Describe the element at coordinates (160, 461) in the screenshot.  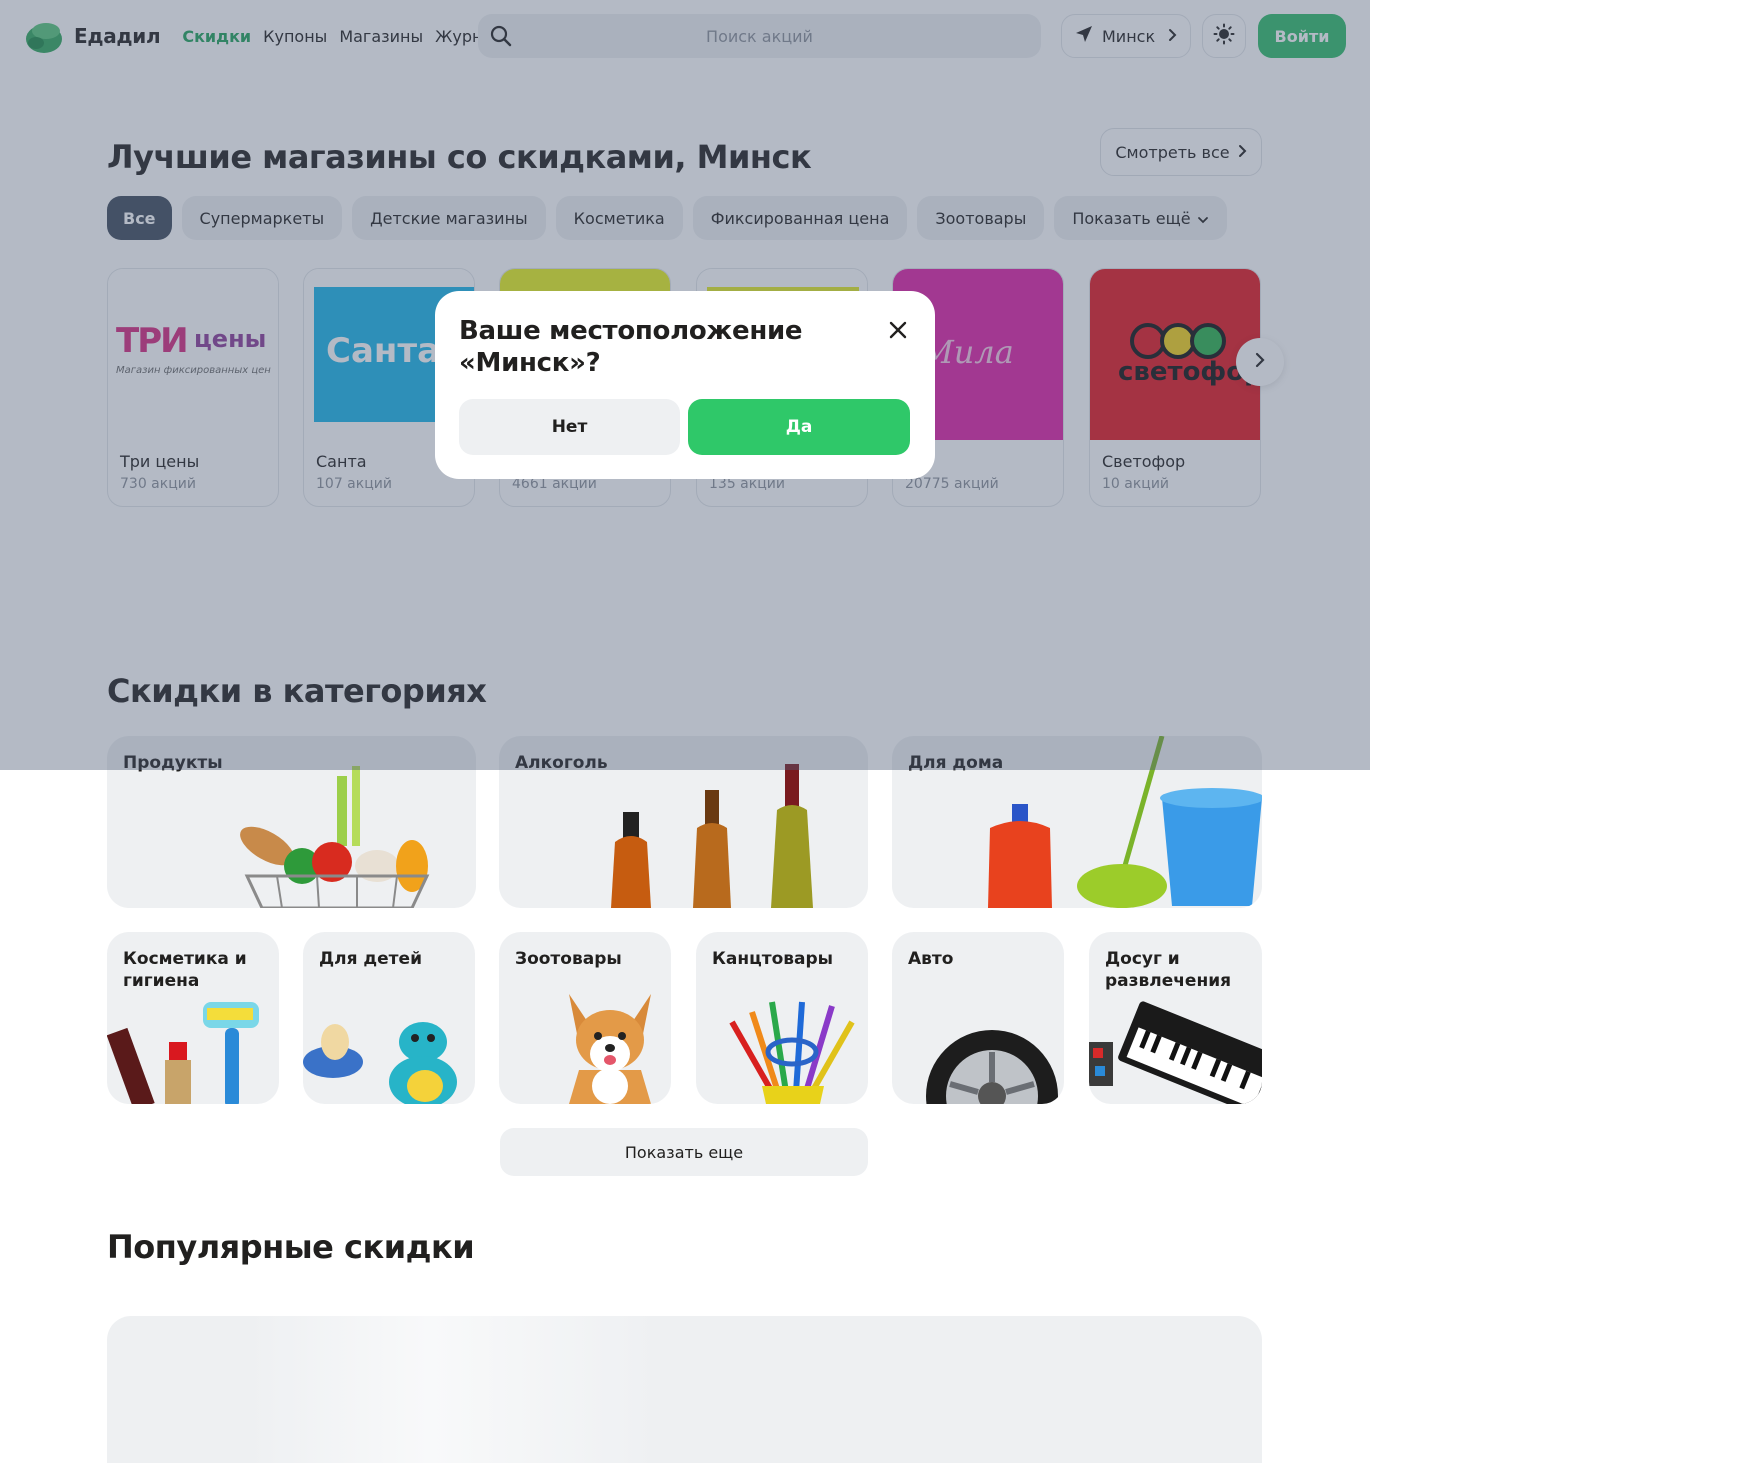
I see `store-name: Три цены` at that location.